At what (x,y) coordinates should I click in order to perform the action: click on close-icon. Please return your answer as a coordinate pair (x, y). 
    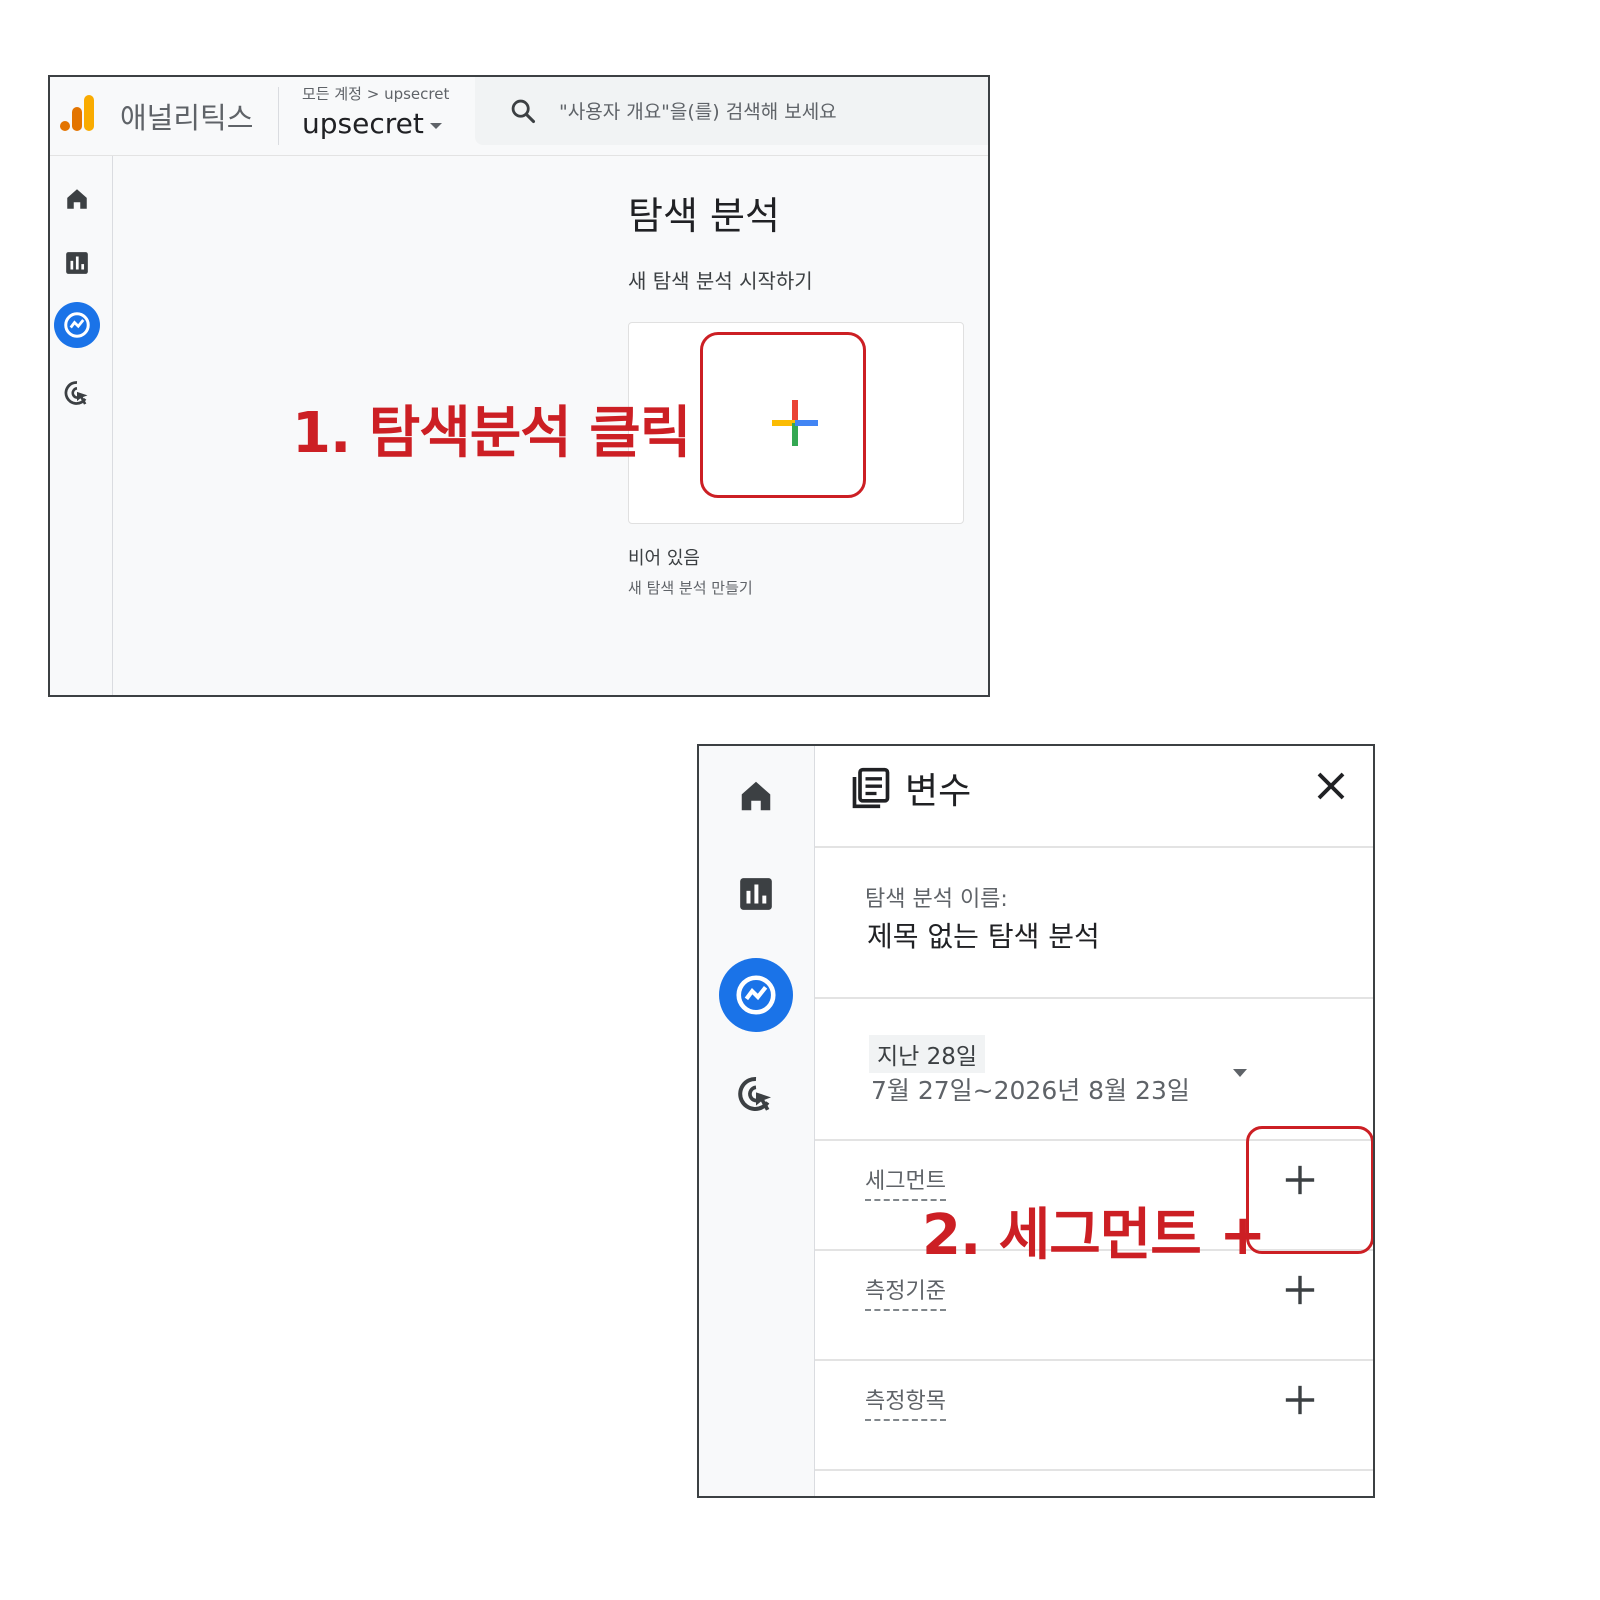
    Looking at the image, I should click on (1331, 786).